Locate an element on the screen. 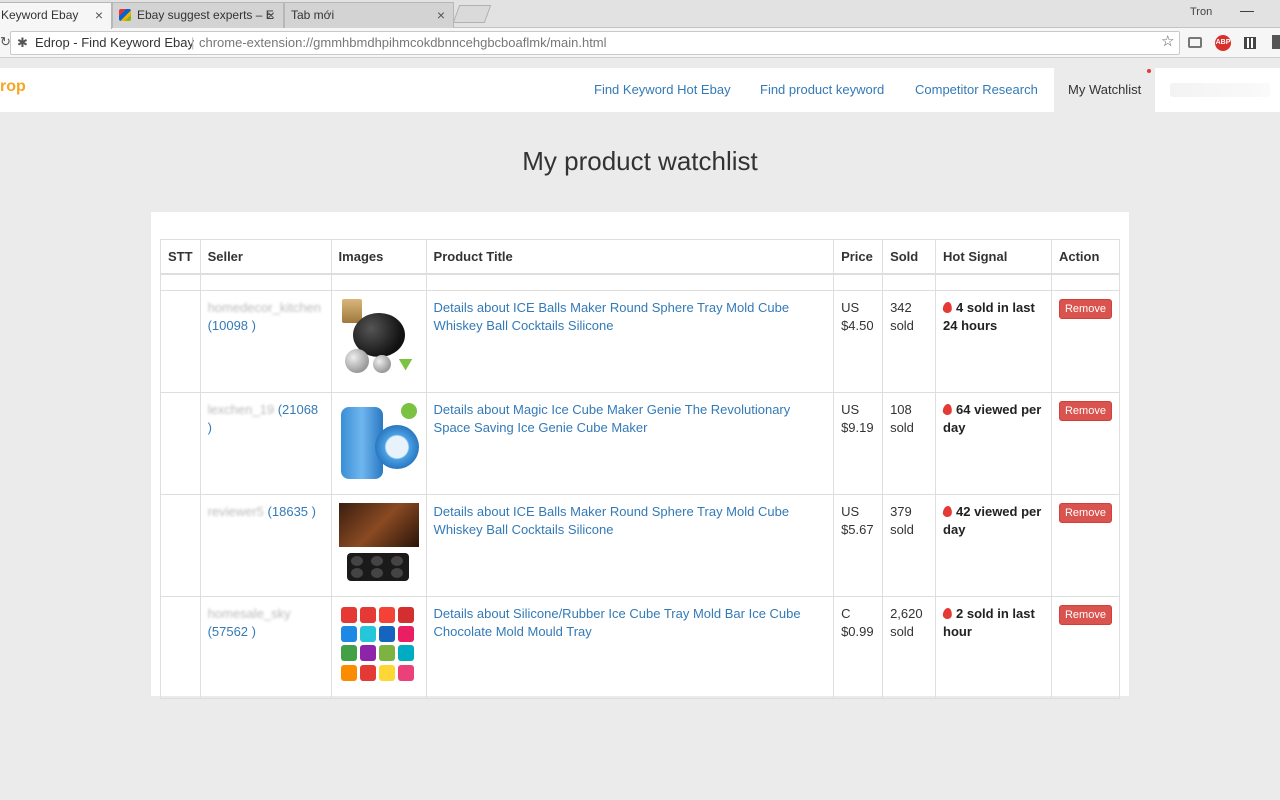  tab-title: Tab mới is located at coordinates (313, 15).